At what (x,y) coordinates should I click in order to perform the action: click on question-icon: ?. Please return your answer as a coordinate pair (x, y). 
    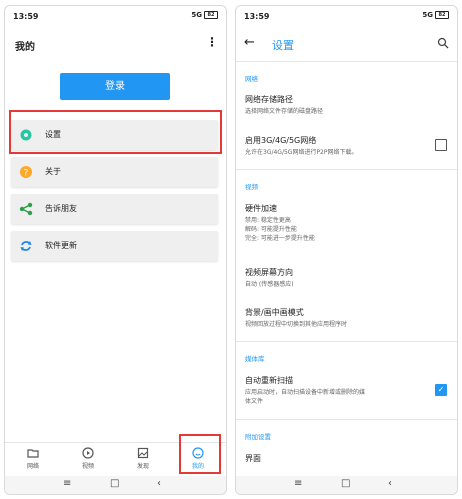
    Looking at the image, I should click on (26, 172).